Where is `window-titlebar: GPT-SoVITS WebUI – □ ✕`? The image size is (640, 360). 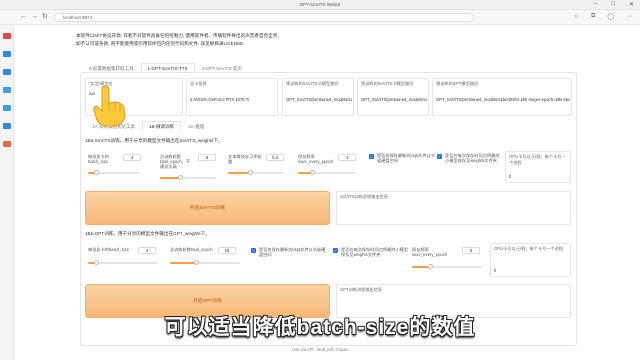 window-titlebar: GPT-SoVITS WebUI – □ ✕ is located at coordinates (320, 5).